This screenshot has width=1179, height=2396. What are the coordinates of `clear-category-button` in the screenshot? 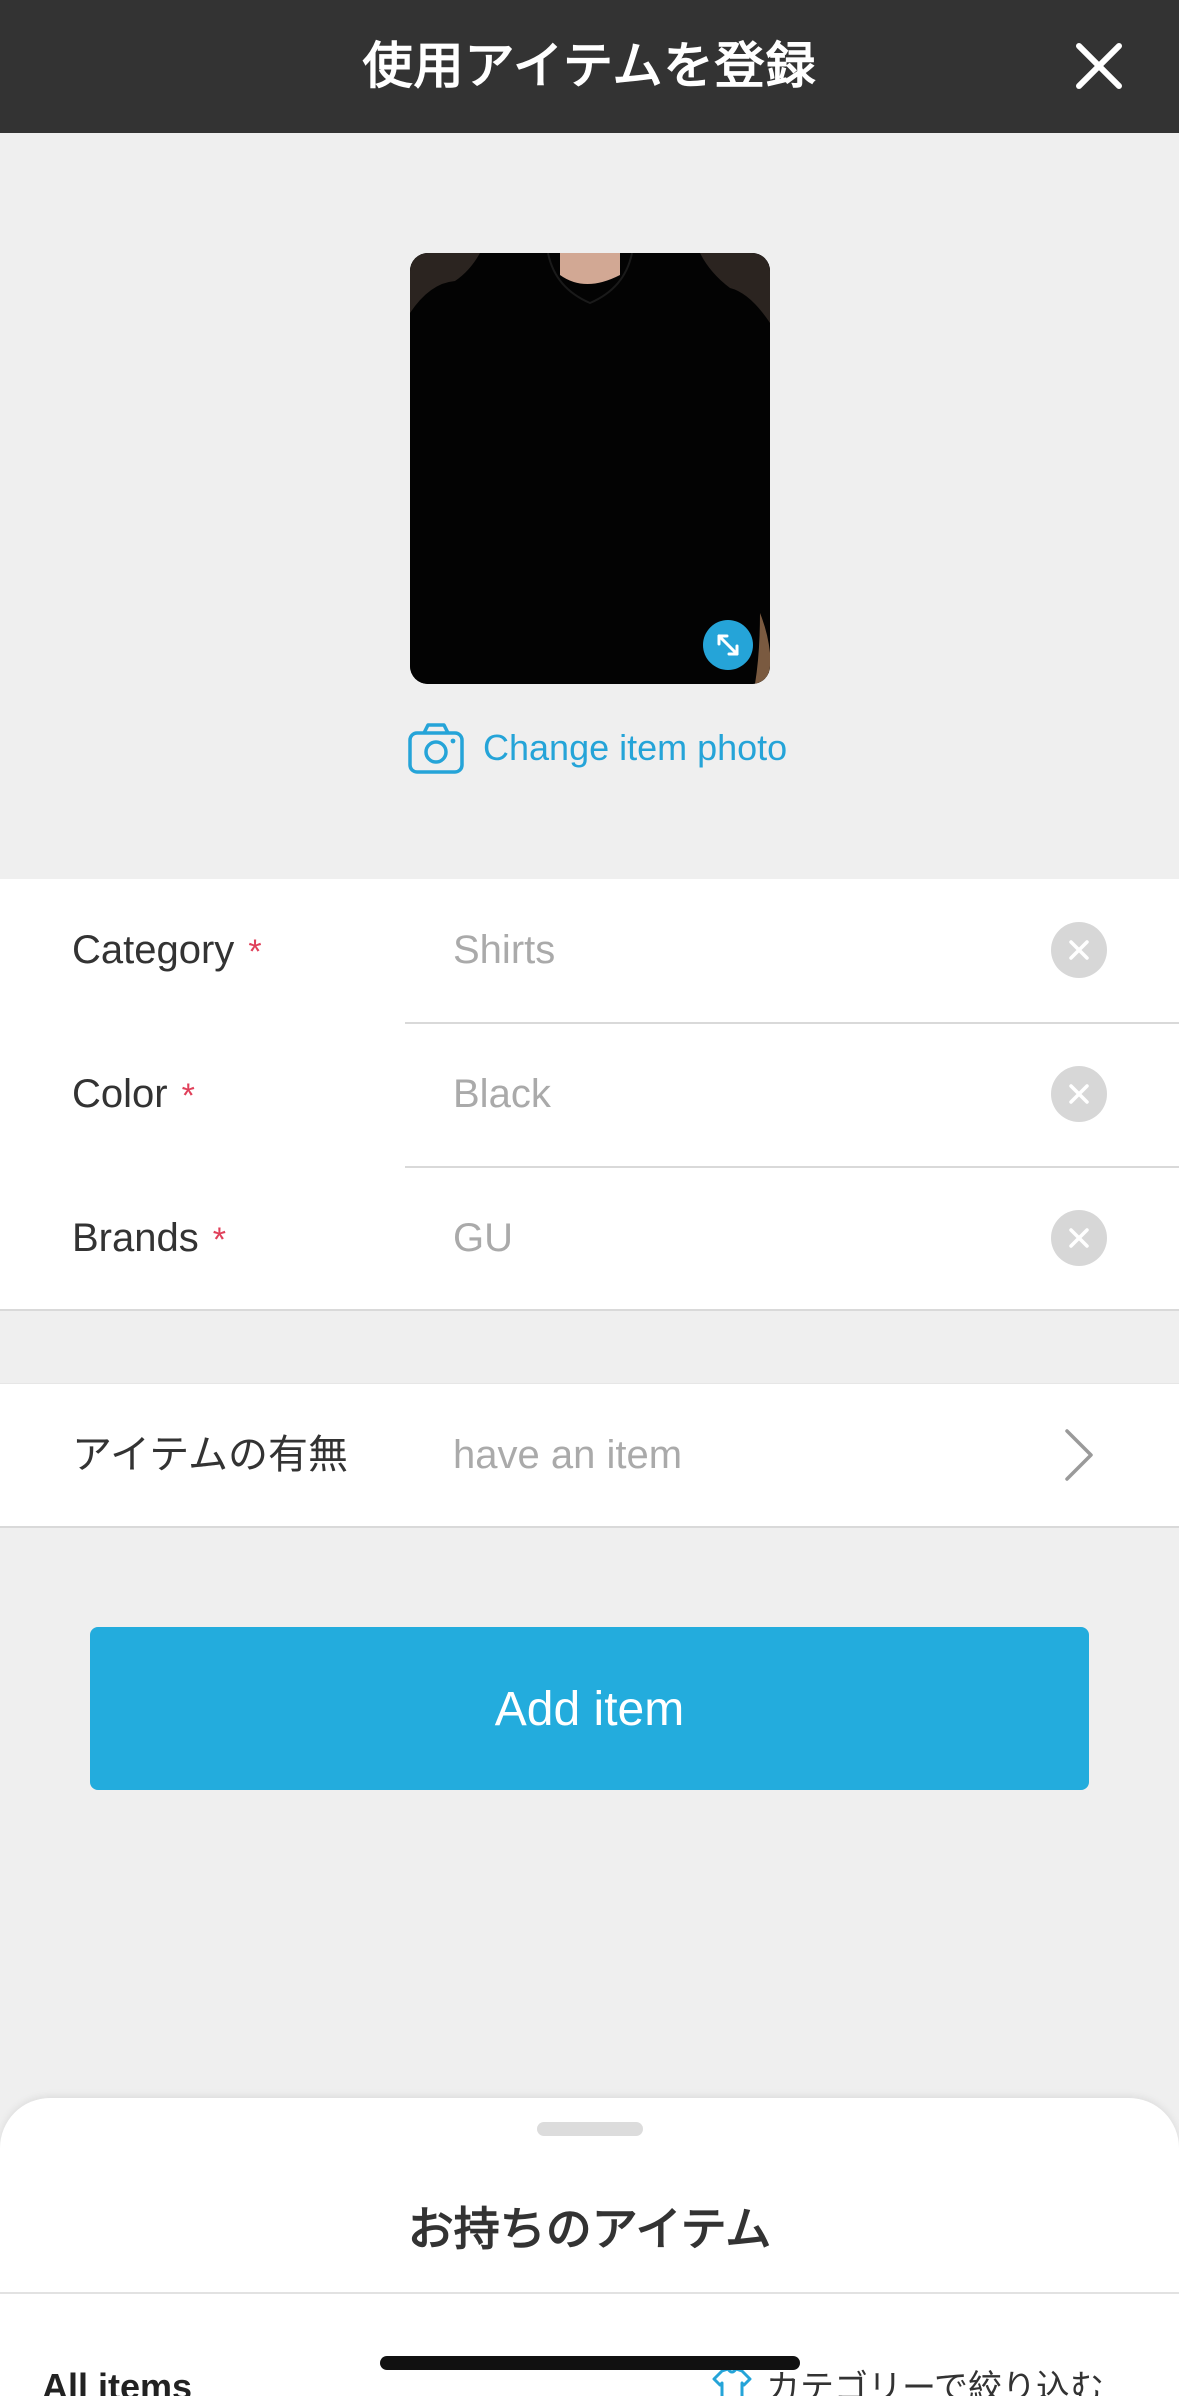 It's located at (1079, 950).